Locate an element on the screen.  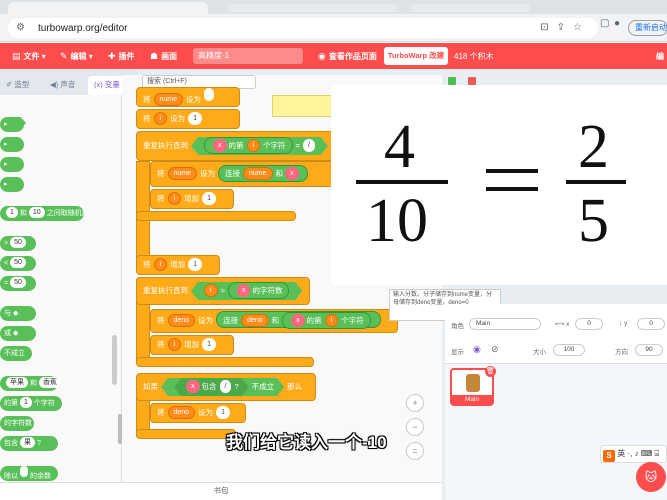
x-input: 0 is located at coordinates (589, 324).